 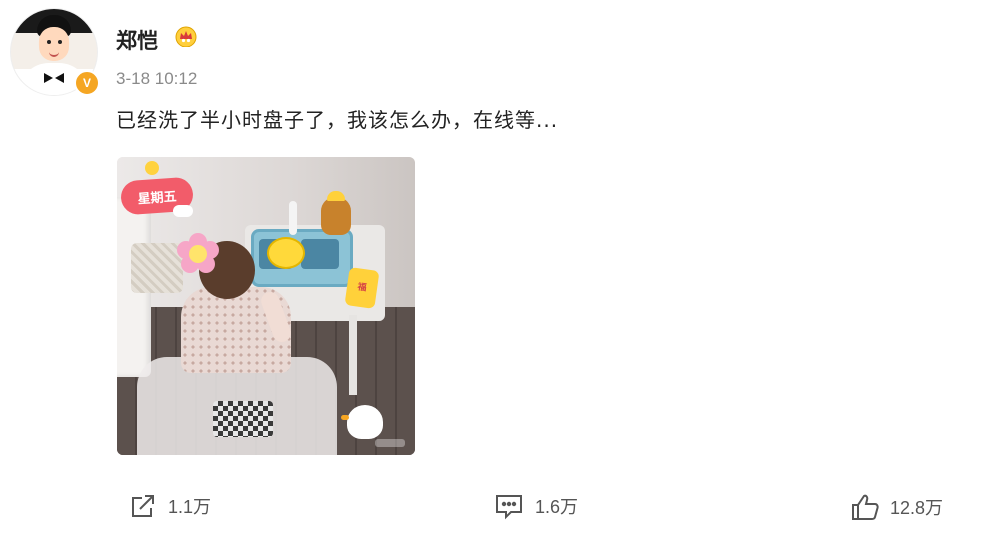 What do you see at coordinates (557, 507) in the screenshot?
I see `comment-count: 1.6万` at bounding box center [557, 507].